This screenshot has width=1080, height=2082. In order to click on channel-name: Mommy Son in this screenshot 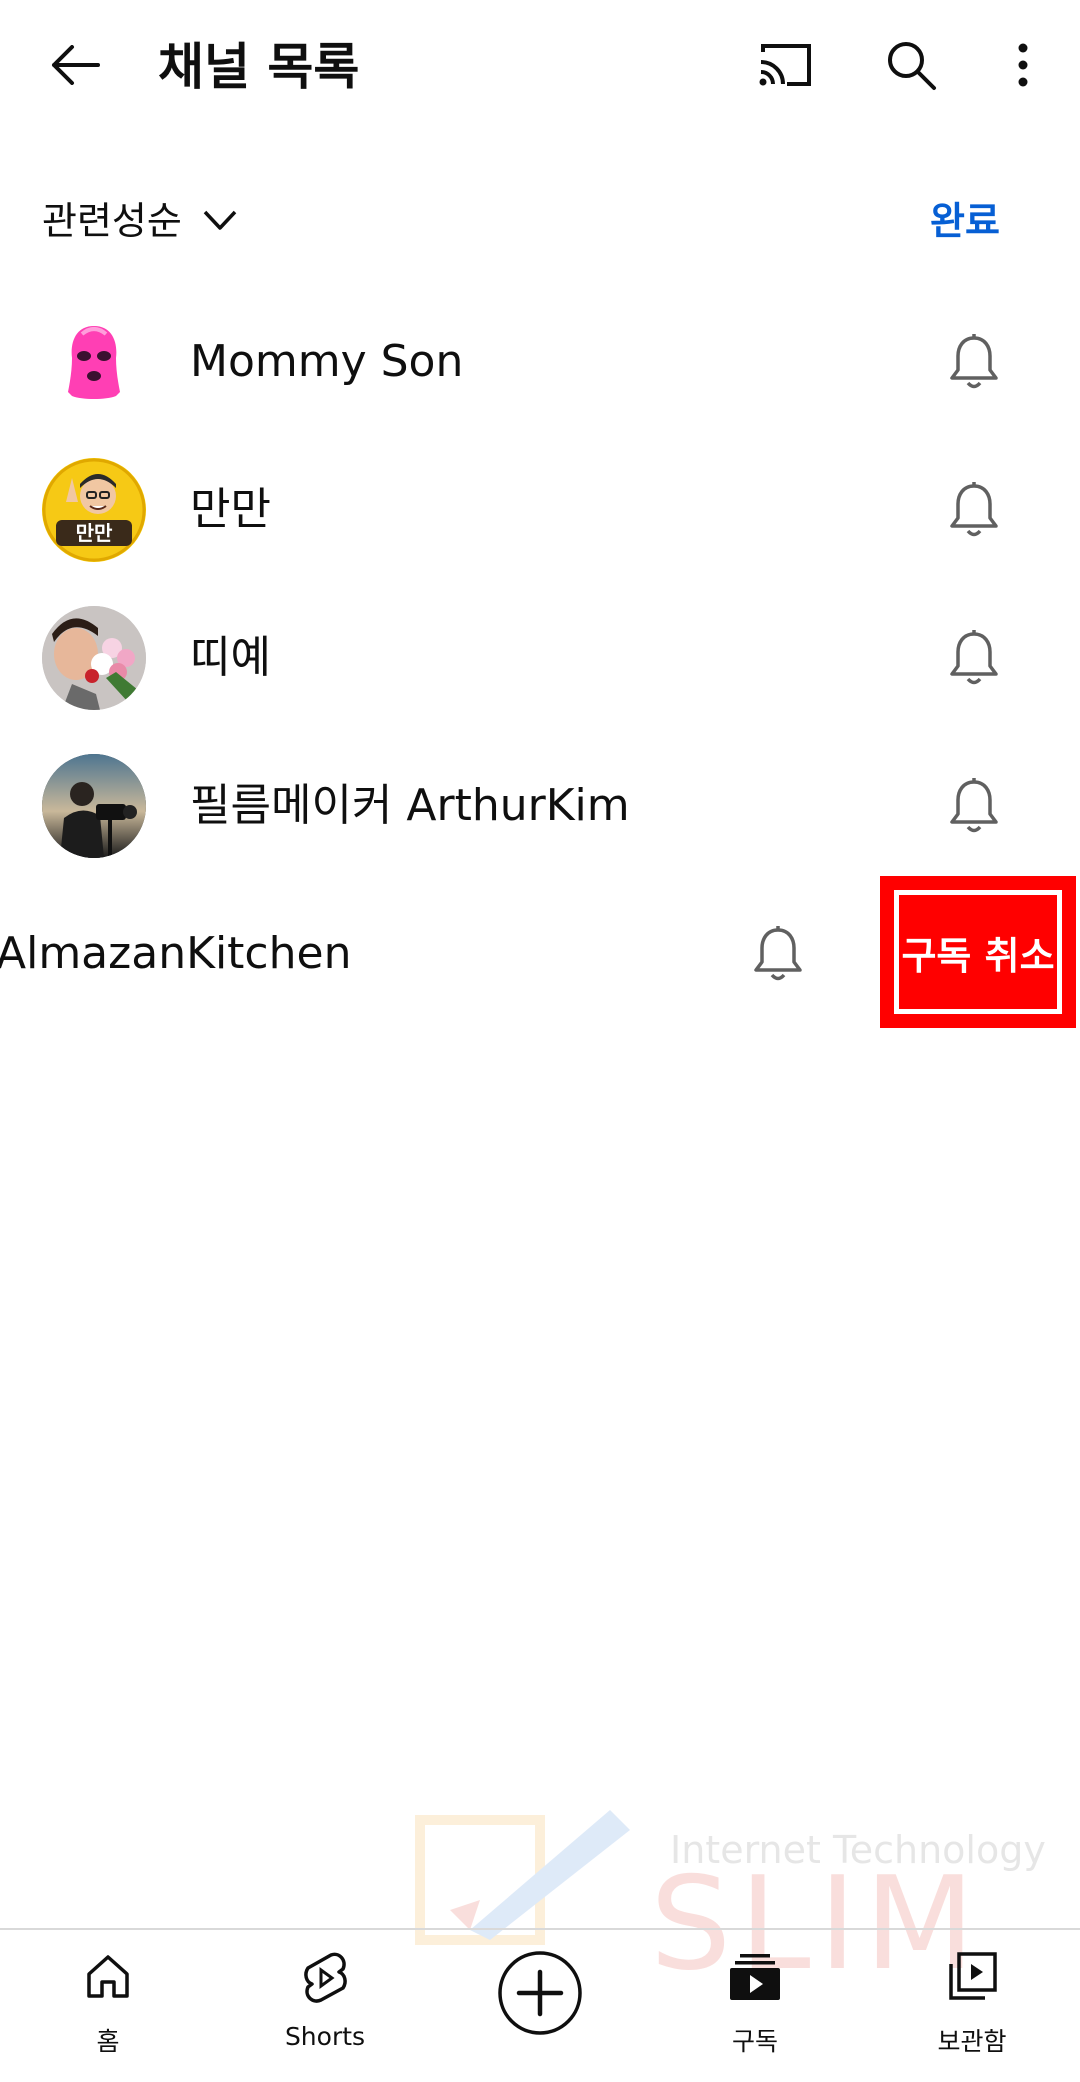, I will do `click(327, 361)`.